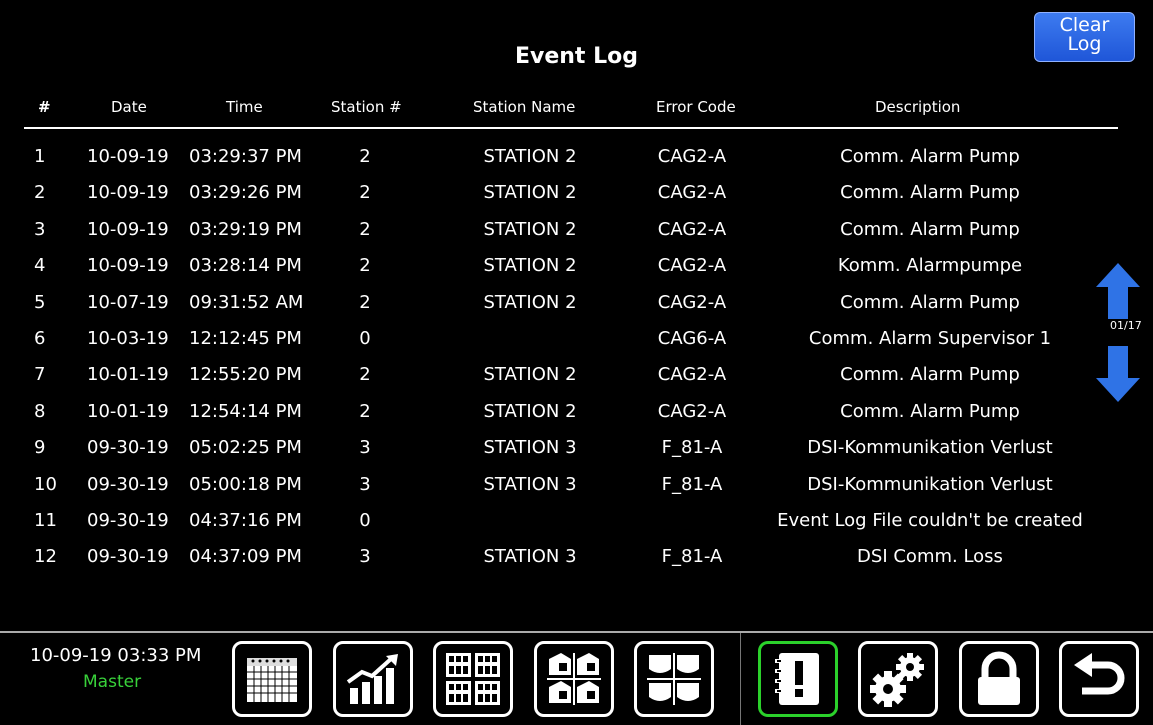  Describe the element at coordinates (244, 107) in the screenshot. I see `col-header-time: Time` at that location.